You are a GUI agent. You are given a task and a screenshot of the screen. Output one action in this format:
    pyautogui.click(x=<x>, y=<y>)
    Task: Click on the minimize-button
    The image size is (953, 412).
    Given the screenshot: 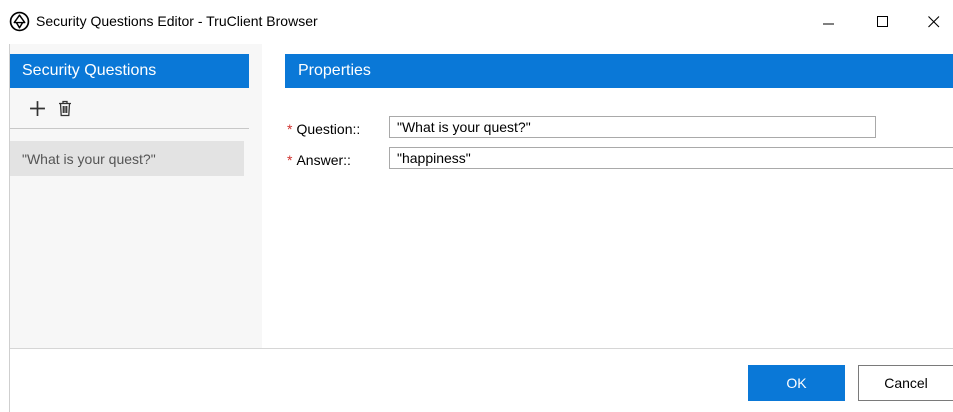 What is the action you would take?
    pyautogui.click(x=829, y=22)
    